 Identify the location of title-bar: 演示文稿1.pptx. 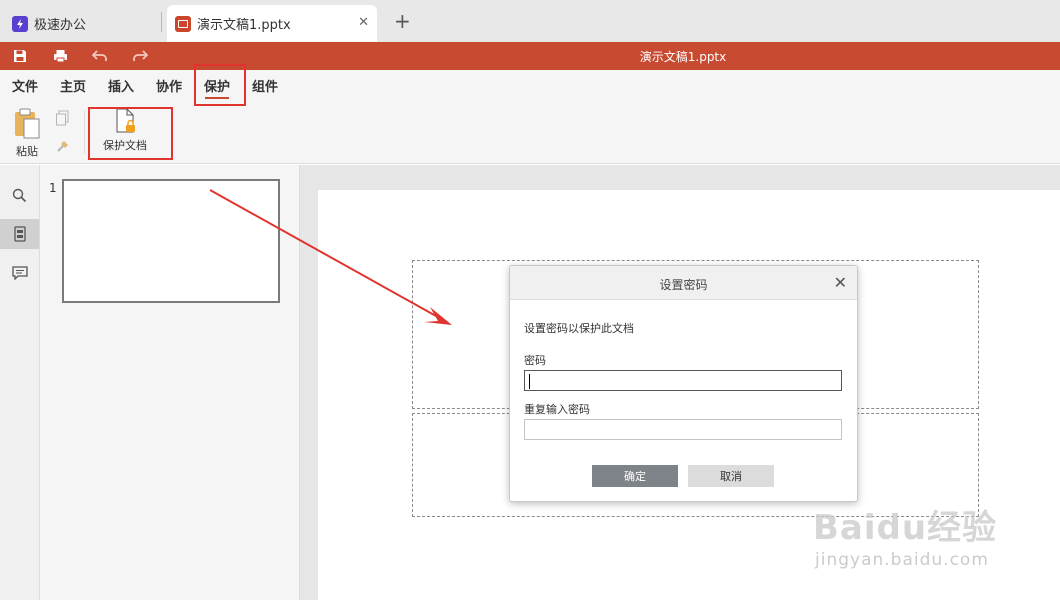
(530, 56).